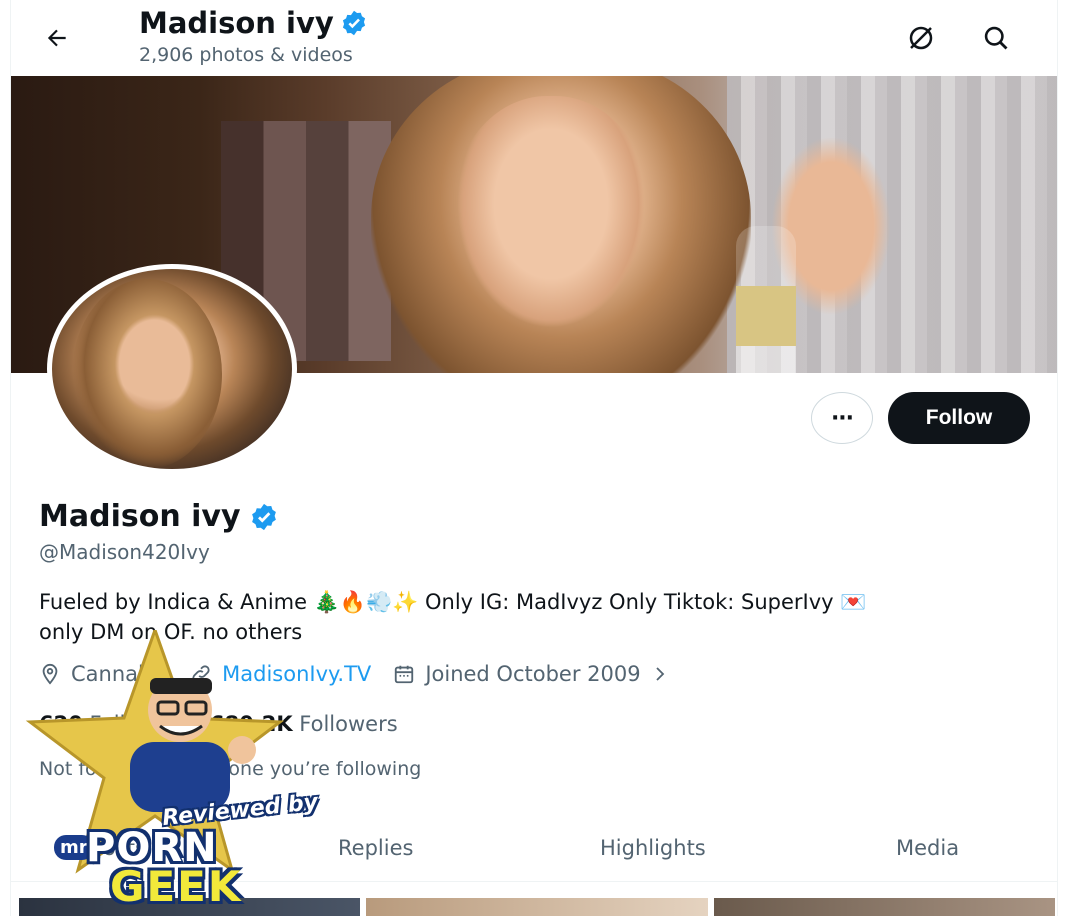 The image size is (1072, 916). Describe the element at coordinates (404, 674) in the screenshot. I see `calendar-icon` at that location.